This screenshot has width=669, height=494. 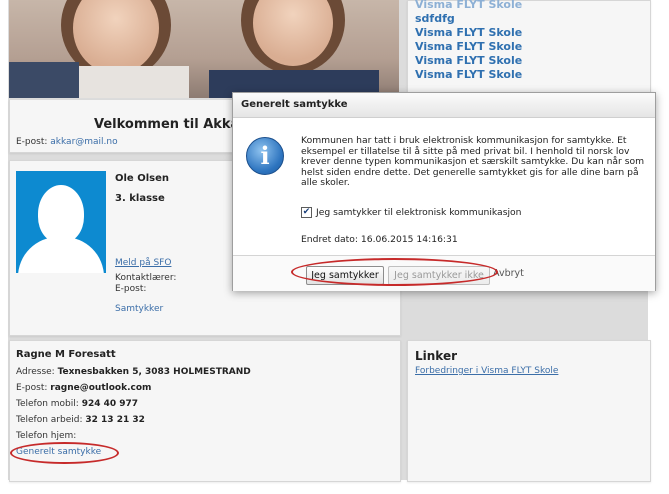 What do you see at coordinates (35, 372) in the screenshot?
I see `address-label: Adresse:` at bounding box center [35, 372].